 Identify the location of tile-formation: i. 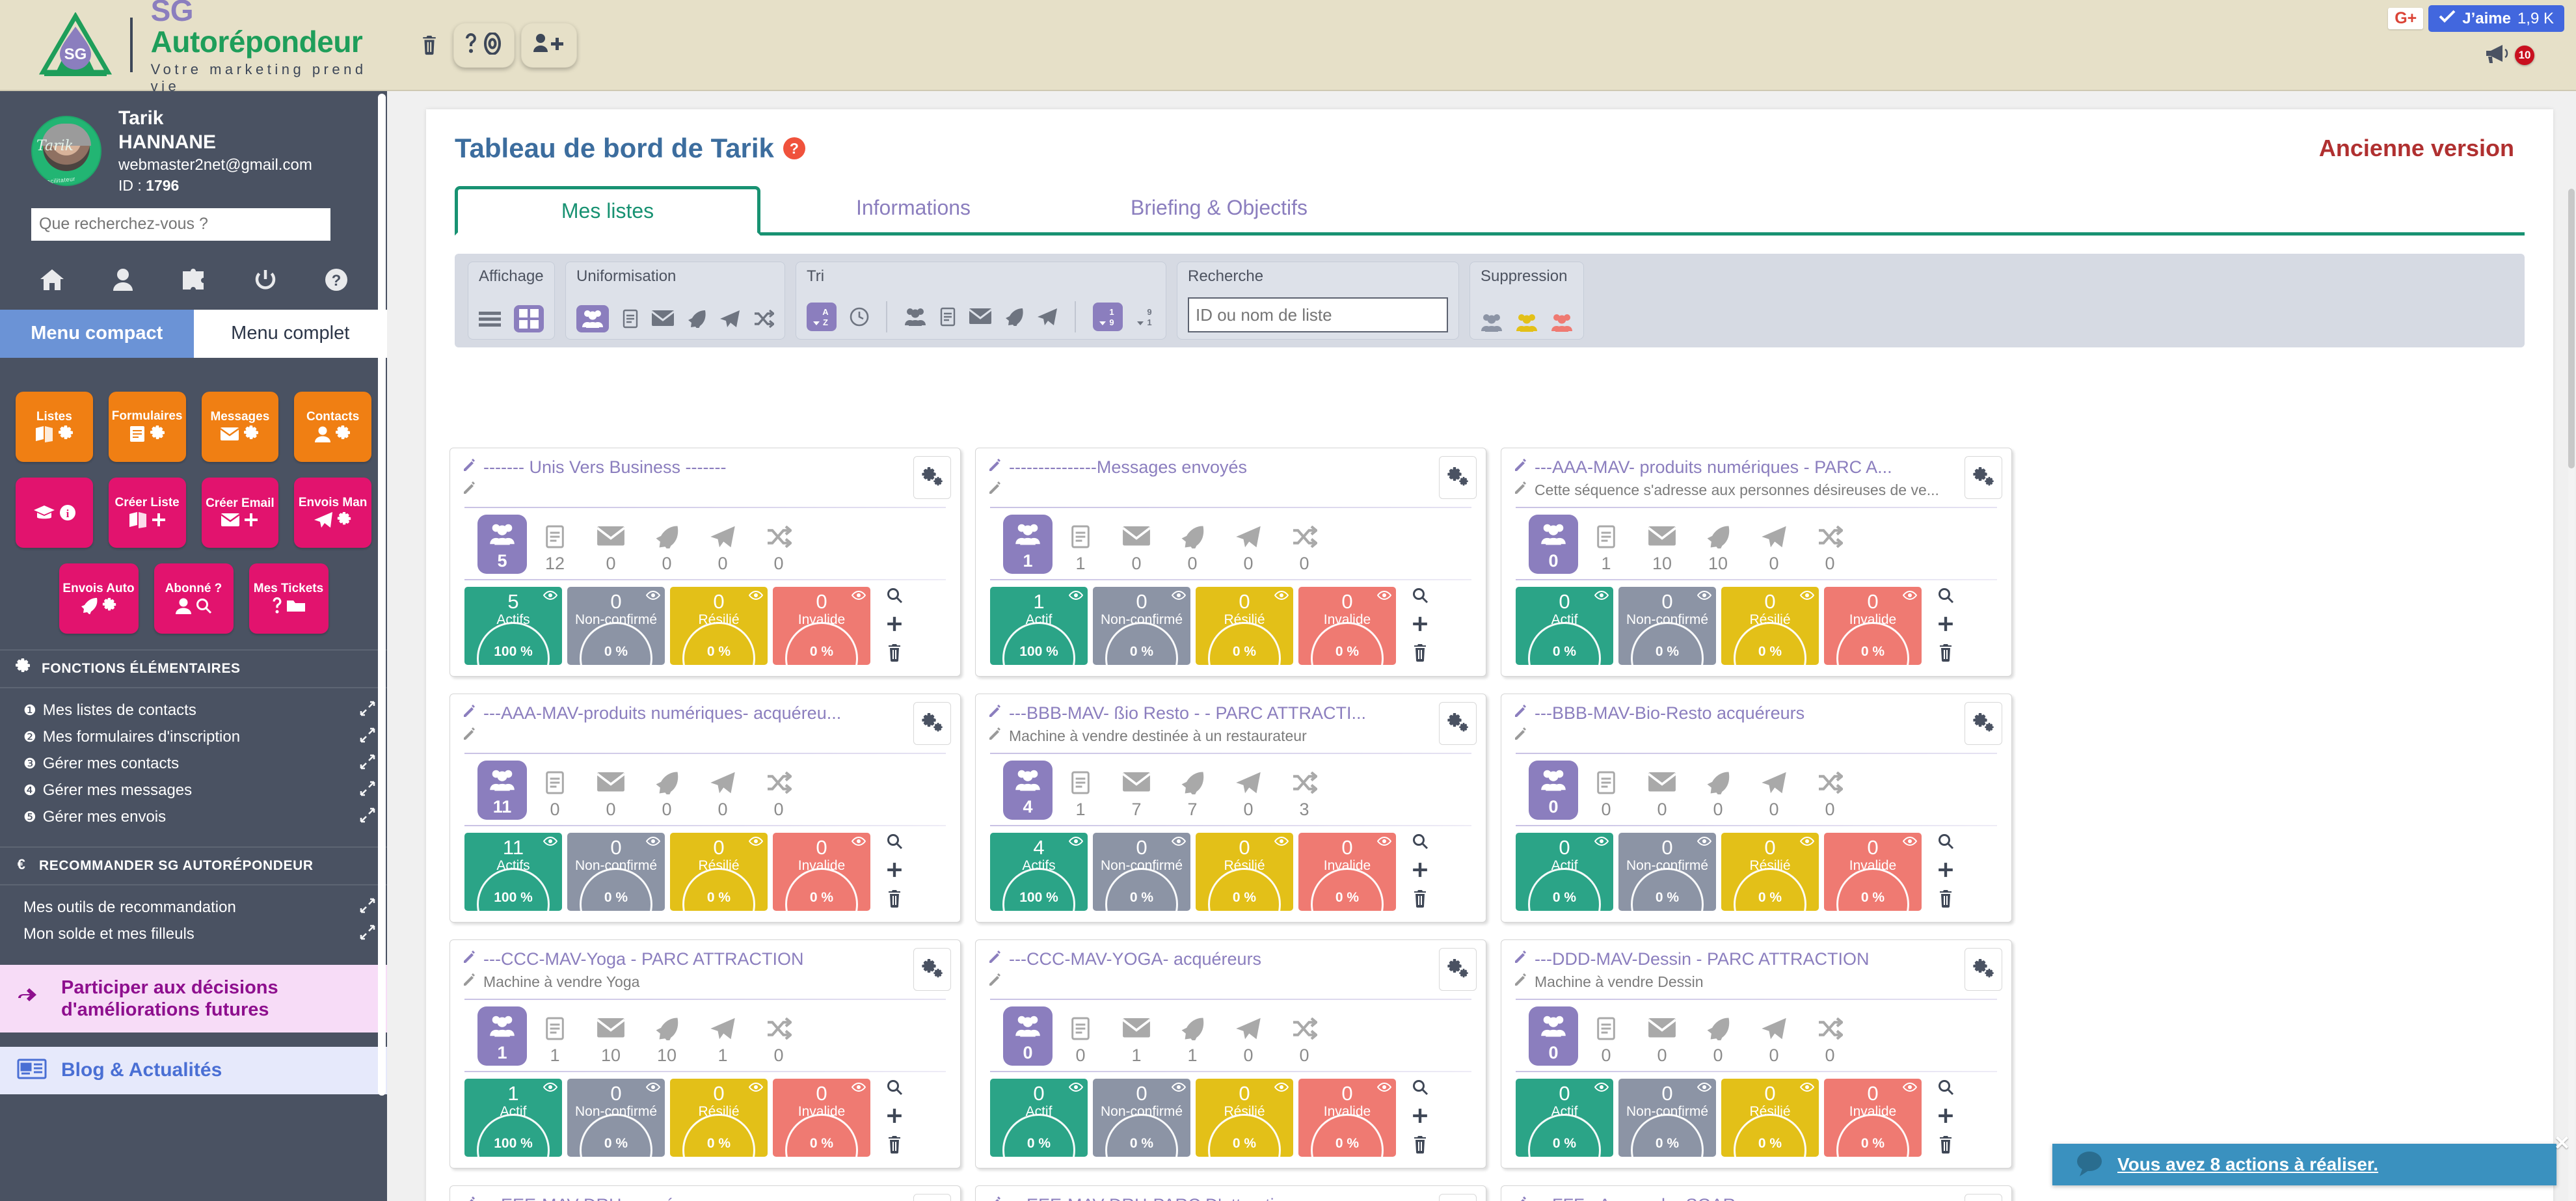
(54, 512).